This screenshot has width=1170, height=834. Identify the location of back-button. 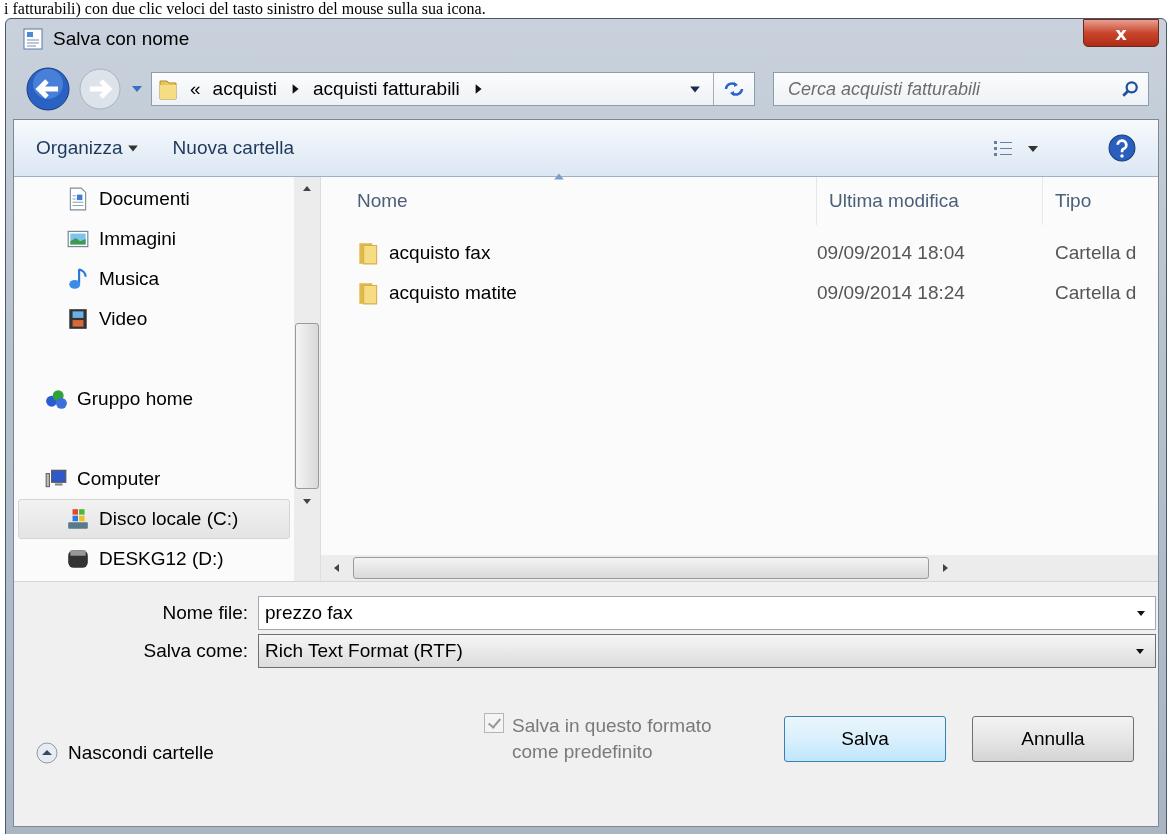
(48, 89).